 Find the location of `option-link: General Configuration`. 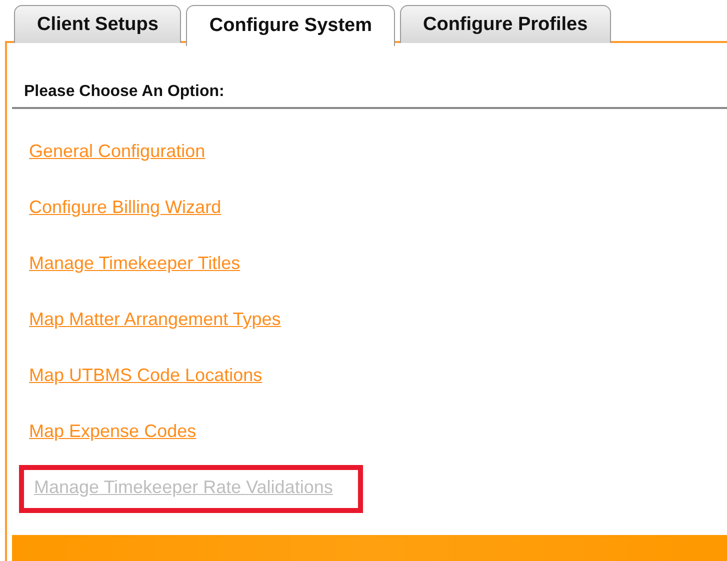

option-link: General Configuration is located at coordinates (117, 151).